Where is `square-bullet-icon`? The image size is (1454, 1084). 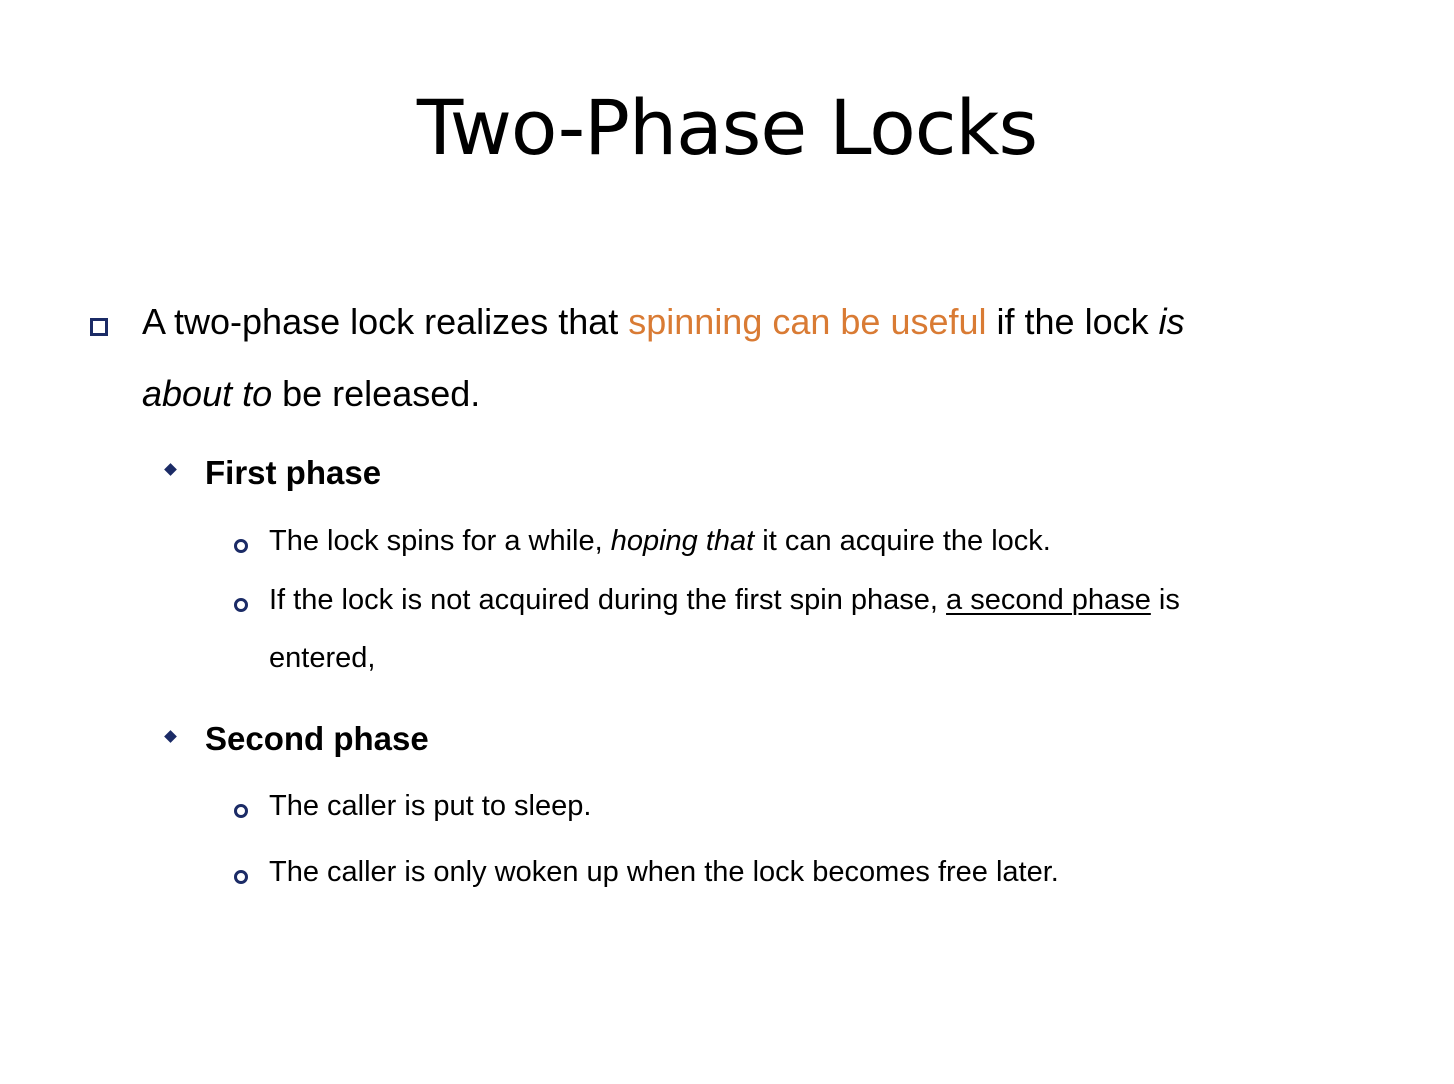
square-bullet-icon is located at coordinates (99, 327).